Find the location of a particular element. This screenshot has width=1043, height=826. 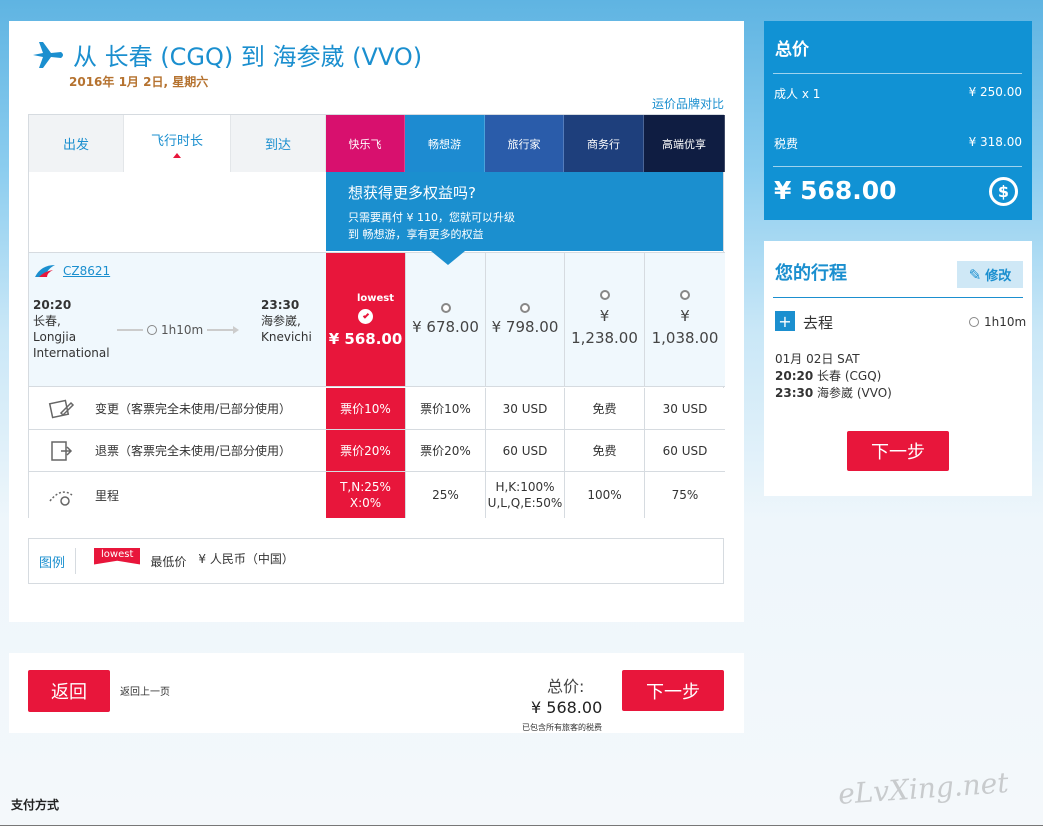

legend-title: 图例 is located at coordinates (53, 561).